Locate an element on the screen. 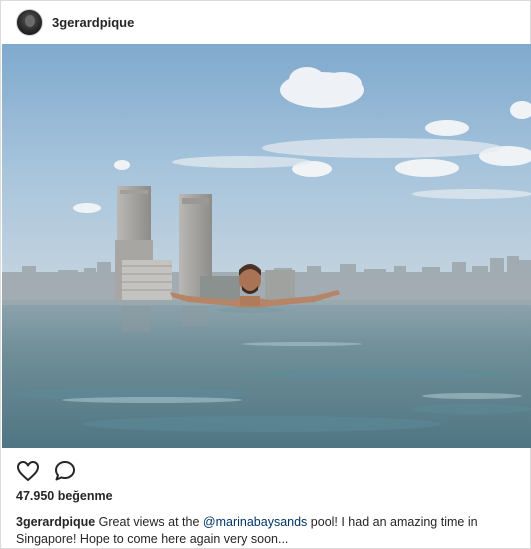  caption-username: 3gerardpique is located at coordinates (55, 522).